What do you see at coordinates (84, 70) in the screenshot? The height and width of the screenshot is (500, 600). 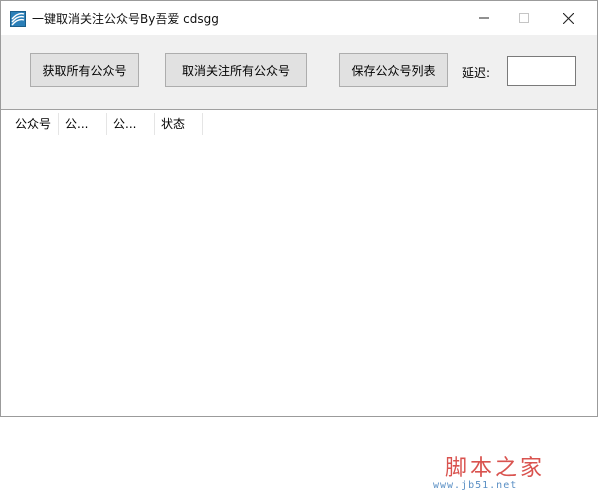 I see `fetch-all-button: 获取所有公众号` at bounding box center [84, 70].